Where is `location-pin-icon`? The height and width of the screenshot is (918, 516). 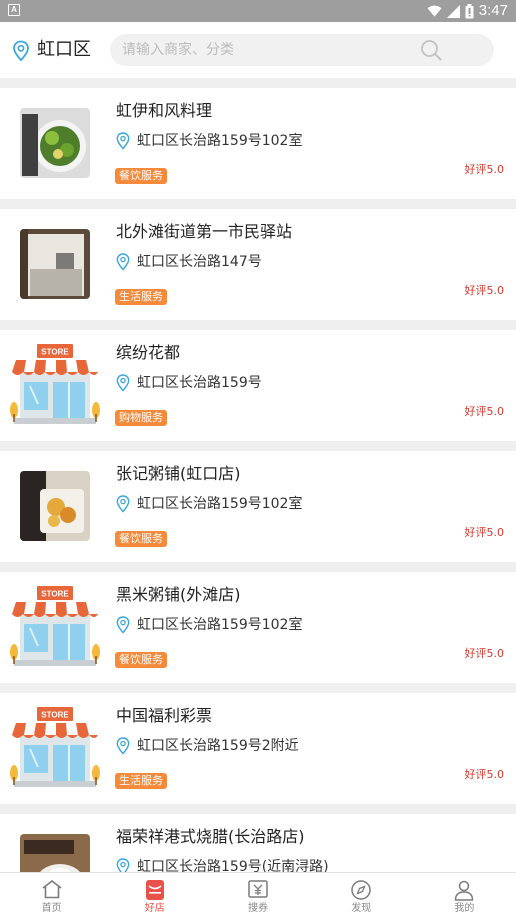
location-pin-icon is located at coordinates (21, 51).